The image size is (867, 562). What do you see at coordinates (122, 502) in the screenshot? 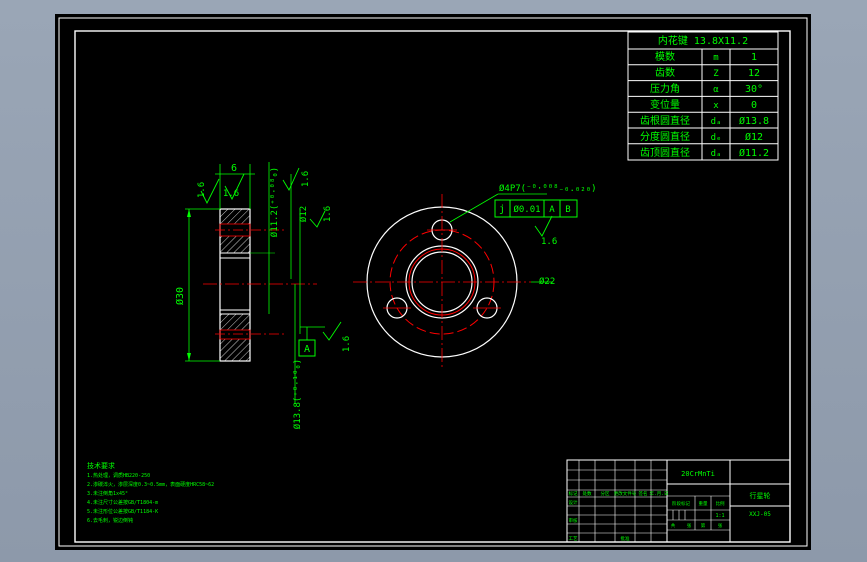
I see `note-item: 4.未注尺寸公差按GB/T1804-m` at bounding box center [122, 502].